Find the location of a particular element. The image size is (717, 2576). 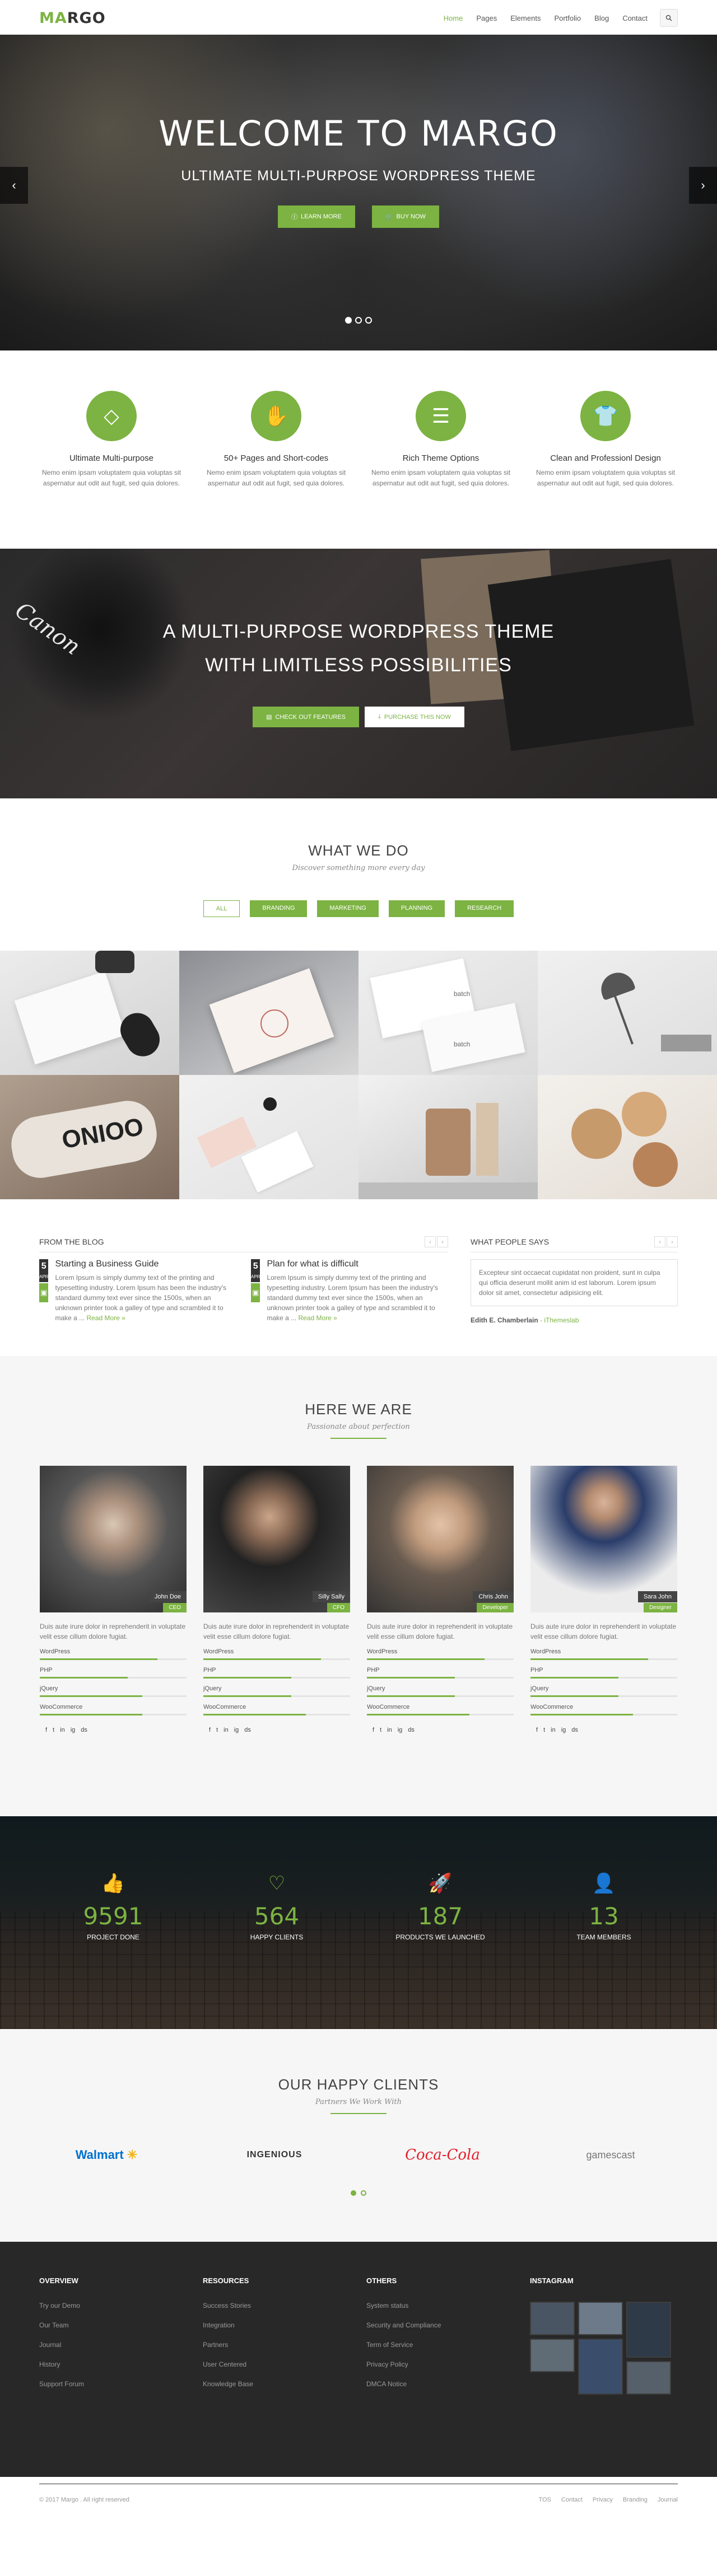

footer-link: History is located at coordinates (121, 2364).